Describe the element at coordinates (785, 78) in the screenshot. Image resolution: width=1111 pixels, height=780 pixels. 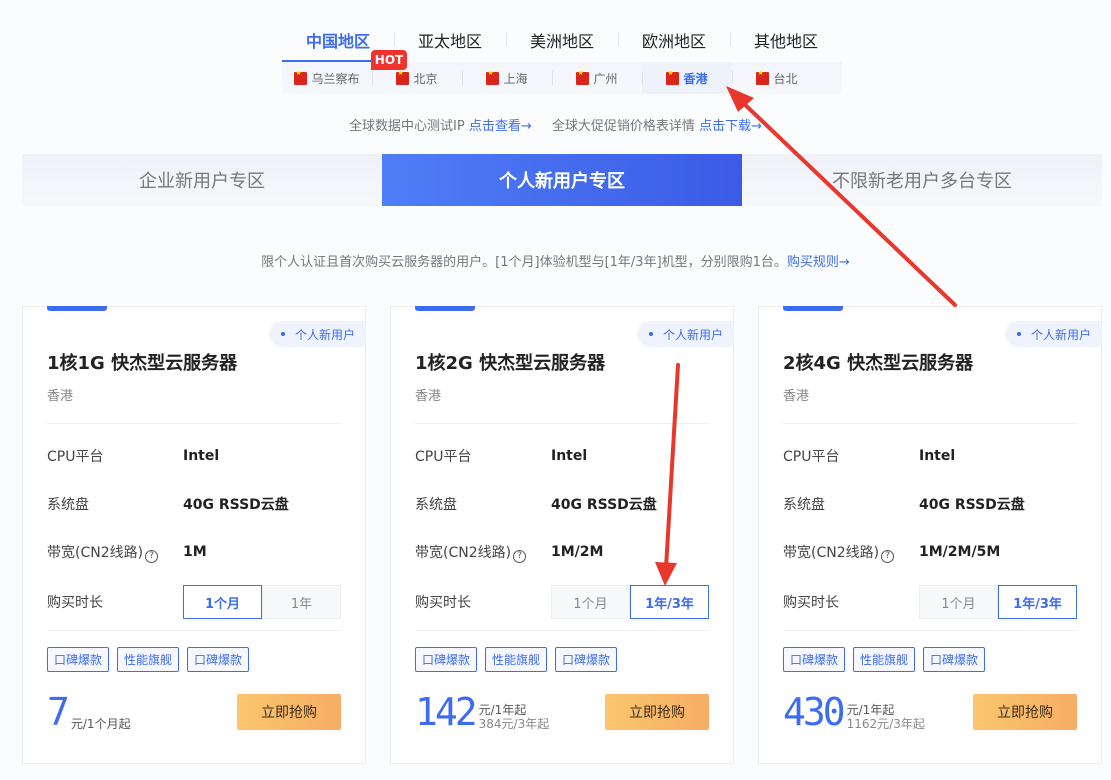
I see `city-label: 台北` at that location.